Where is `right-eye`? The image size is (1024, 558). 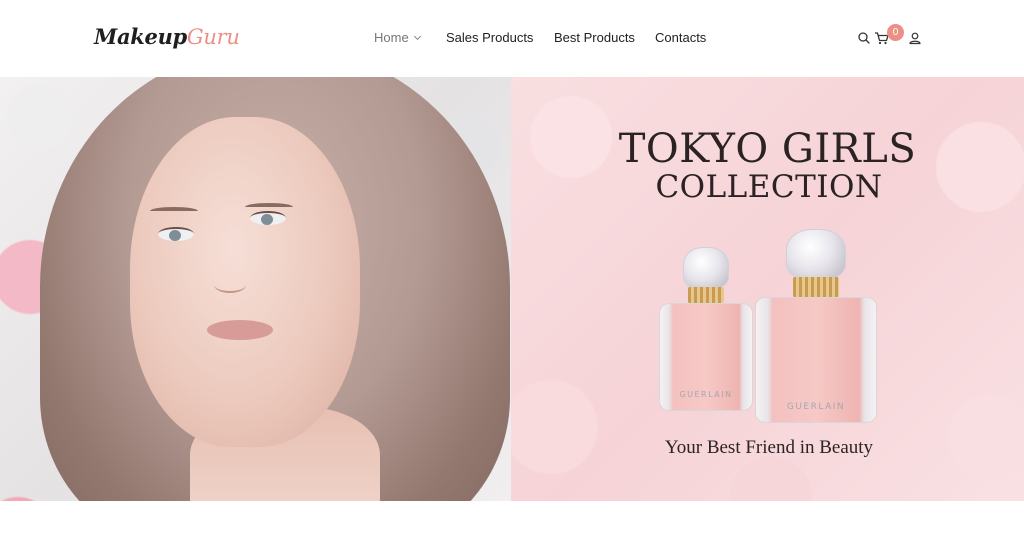
right-eye is located at coordinates (268, 218).